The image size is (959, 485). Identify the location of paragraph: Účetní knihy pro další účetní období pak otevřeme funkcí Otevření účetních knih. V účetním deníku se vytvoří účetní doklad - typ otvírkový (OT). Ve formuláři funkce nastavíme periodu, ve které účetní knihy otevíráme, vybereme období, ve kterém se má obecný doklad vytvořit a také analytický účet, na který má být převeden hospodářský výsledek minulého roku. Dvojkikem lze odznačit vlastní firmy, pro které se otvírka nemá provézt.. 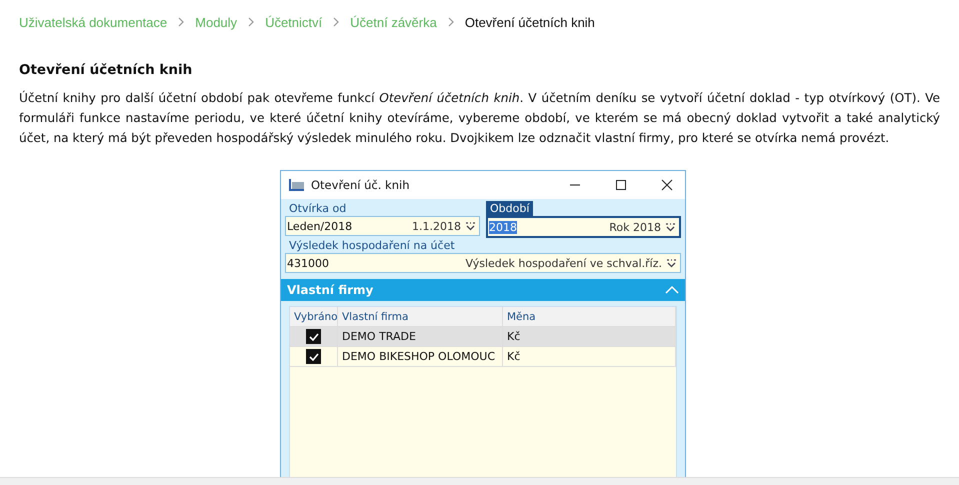
(479, 118).